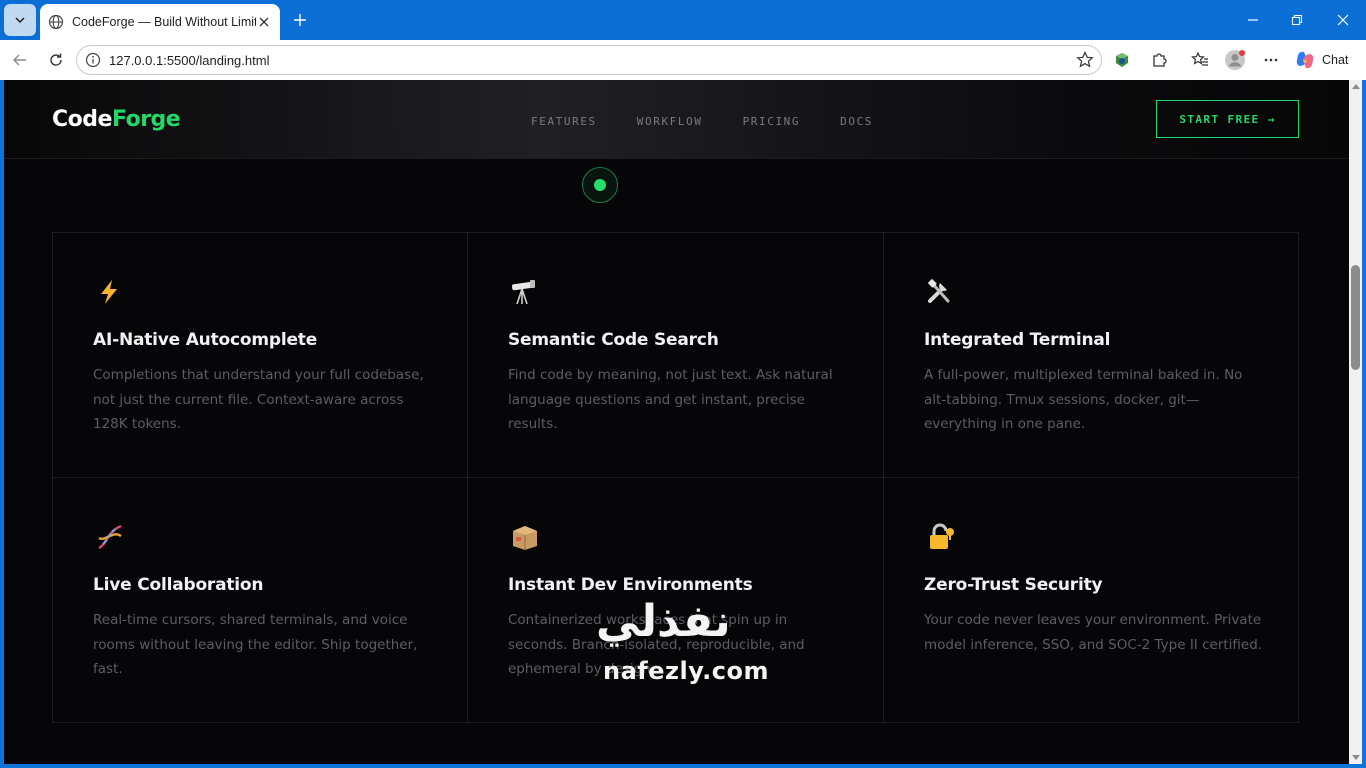 The height and width of the screenshot is (768, 1366). What do you see at coordinates (772, 121) in the screenshot?
I see `nav-pricing: PRICING` at bounding box center [772, 121].